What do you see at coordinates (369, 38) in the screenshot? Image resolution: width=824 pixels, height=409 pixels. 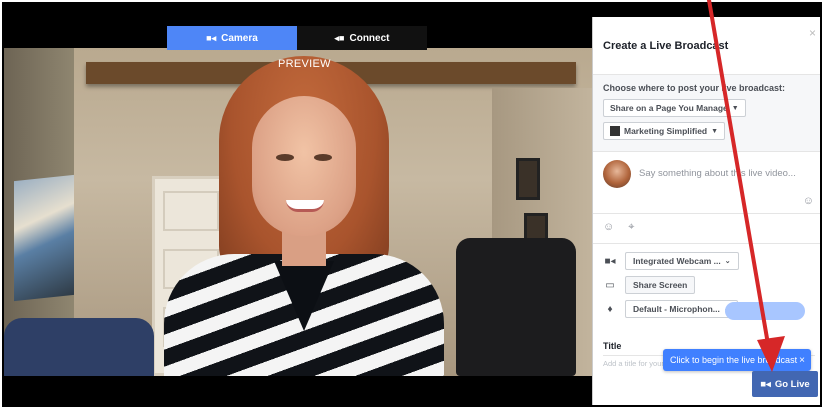 I see `tab-connect-label: Connect` at bounding box center [369, 38].